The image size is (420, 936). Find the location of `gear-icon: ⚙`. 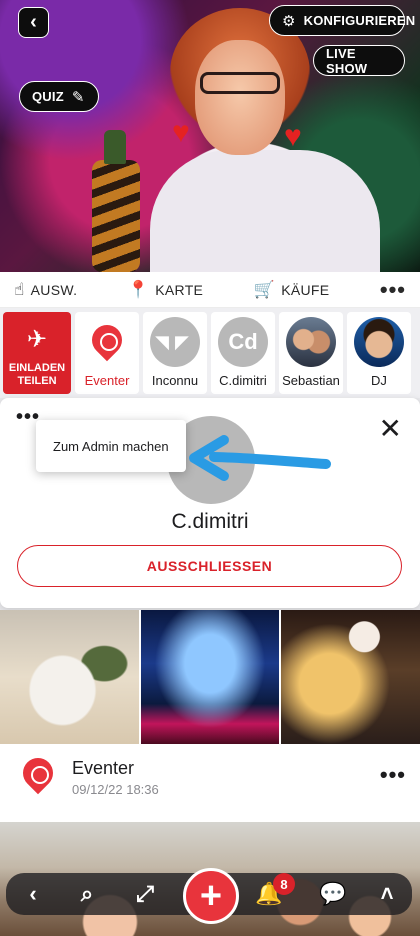

gear-icon: ⚙ is located at coordinates (289, 21).